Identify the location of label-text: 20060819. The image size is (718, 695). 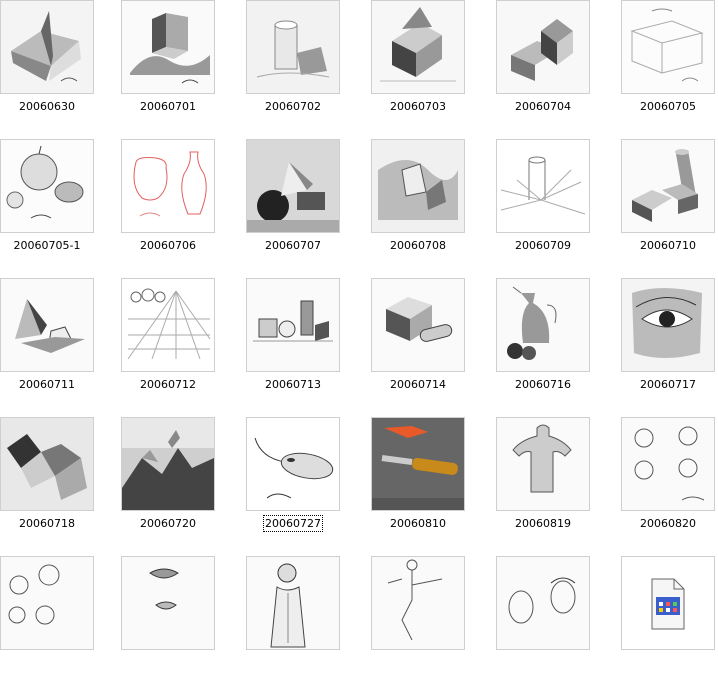
(543, 523).